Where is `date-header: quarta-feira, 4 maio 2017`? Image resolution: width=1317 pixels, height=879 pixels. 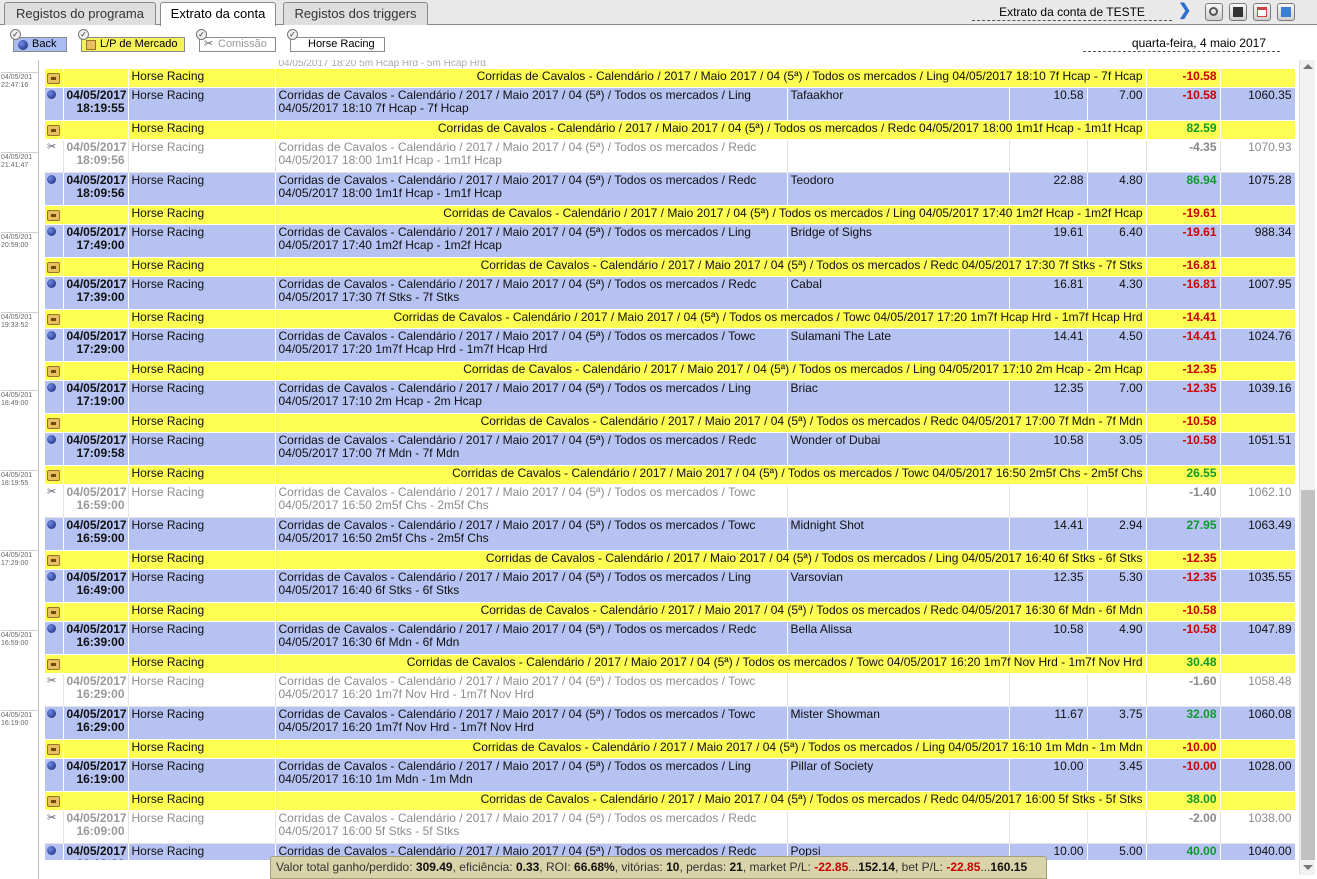 date-header: quarta-feira, 4 maio 2017 is located at coordinates (1181, 44).